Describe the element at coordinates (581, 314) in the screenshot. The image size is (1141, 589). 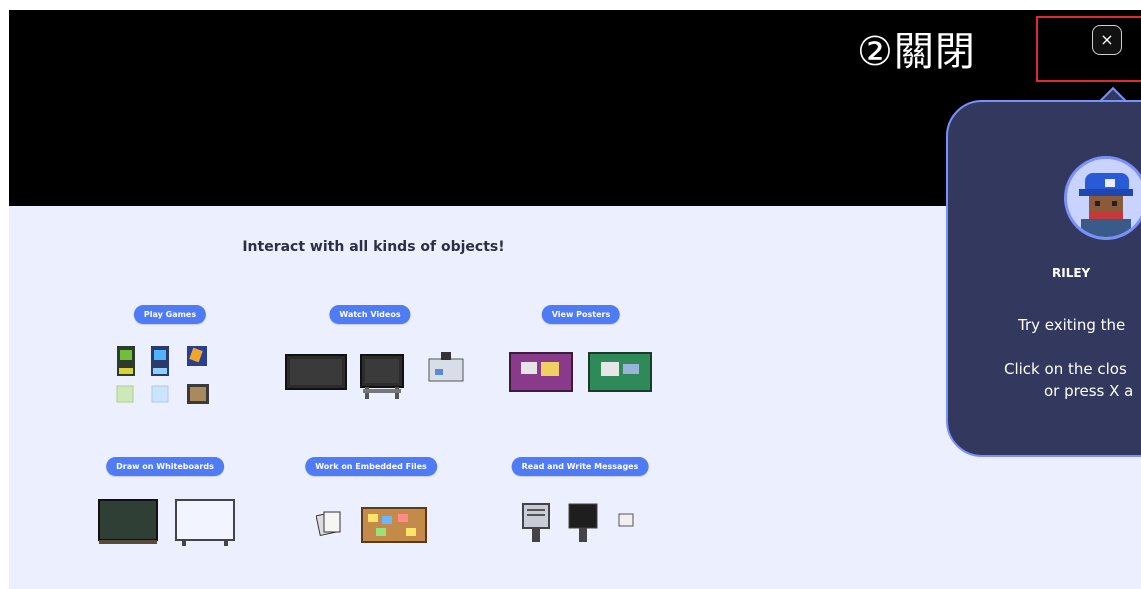
I see `pill-view-posters: View Posters` at that location.